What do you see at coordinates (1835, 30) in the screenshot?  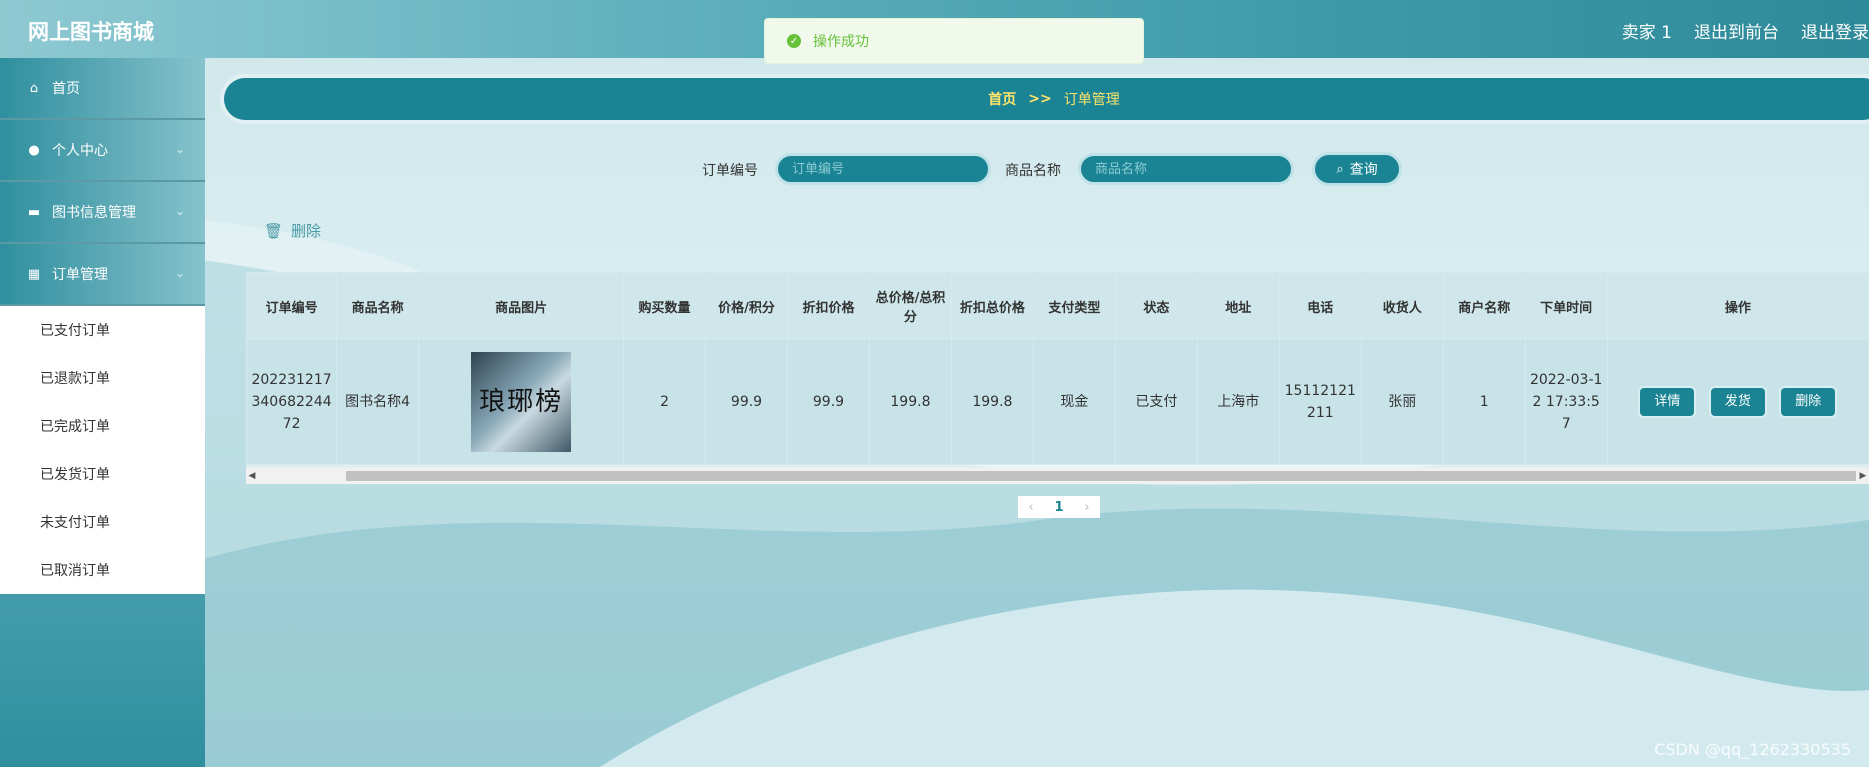 I see `logout-link: 退出登录` at bounding box center [1835, 30].